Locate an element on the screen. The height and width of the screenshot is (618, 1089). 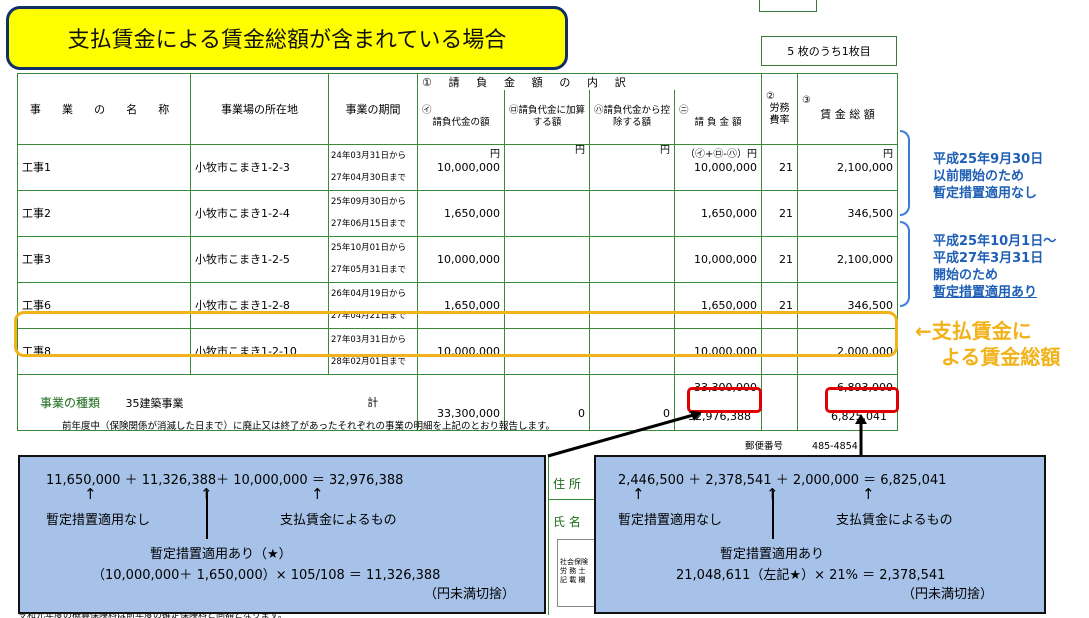
calc-label-provision: 暫定措置適用あり is located at coordinates (772, 554).